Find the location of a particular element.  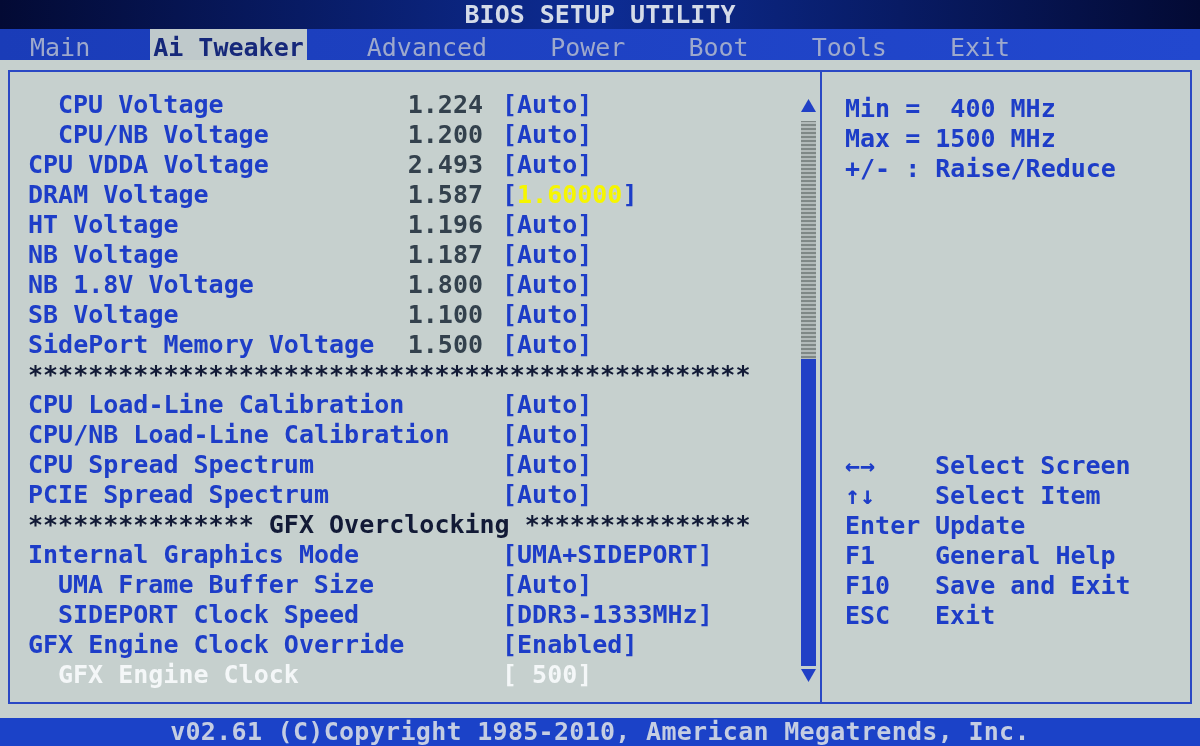

setting-label: NB 1.8V Voltage is located at coordinates (141, 285).